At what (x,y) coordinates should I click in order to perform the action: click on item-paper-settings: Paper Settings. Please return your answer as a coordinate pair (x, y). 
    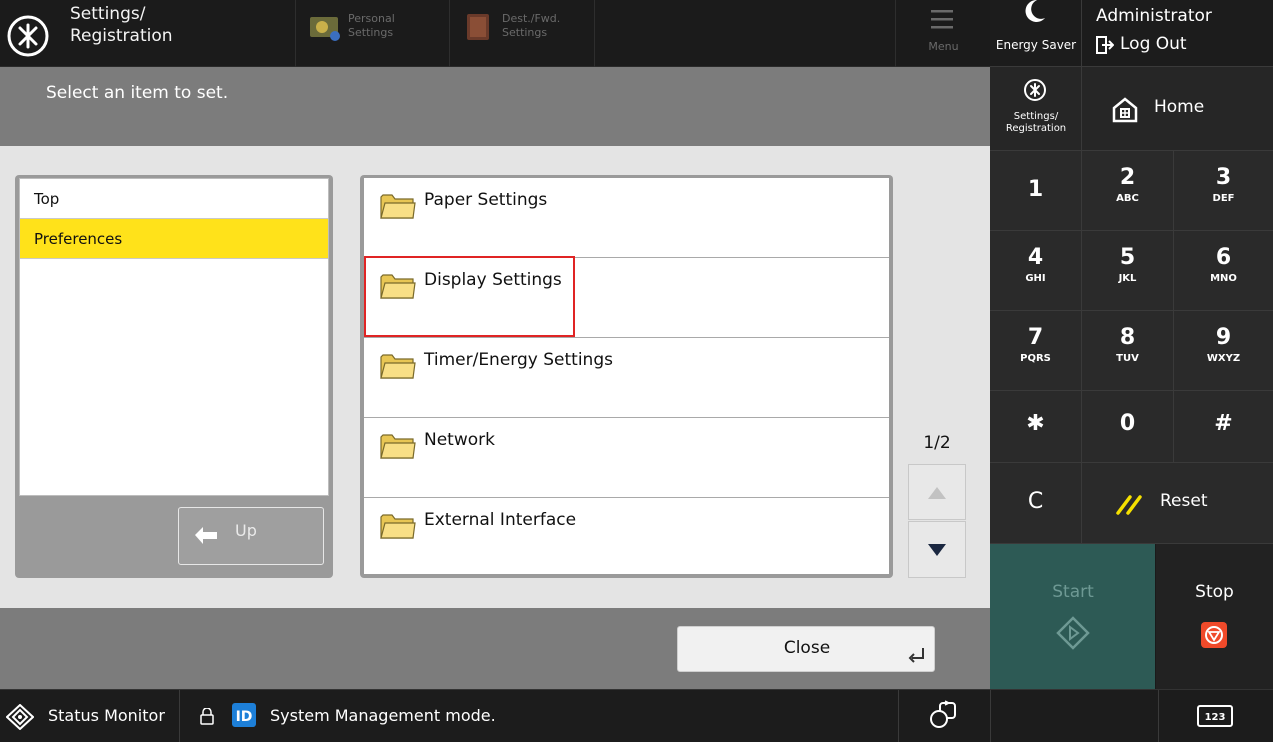
    Looking at the image, I should click on (626, 218).